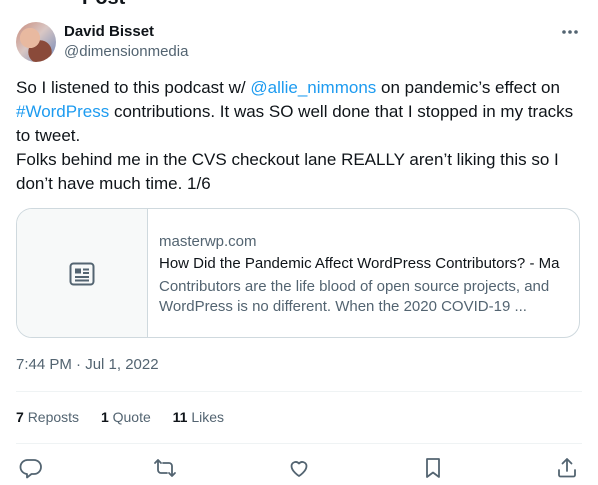 This screenshot has height=485, width=598. Describe the element at coordinates (131, 417) in the screenshot. I see `quotes-label: Quote` at that location.